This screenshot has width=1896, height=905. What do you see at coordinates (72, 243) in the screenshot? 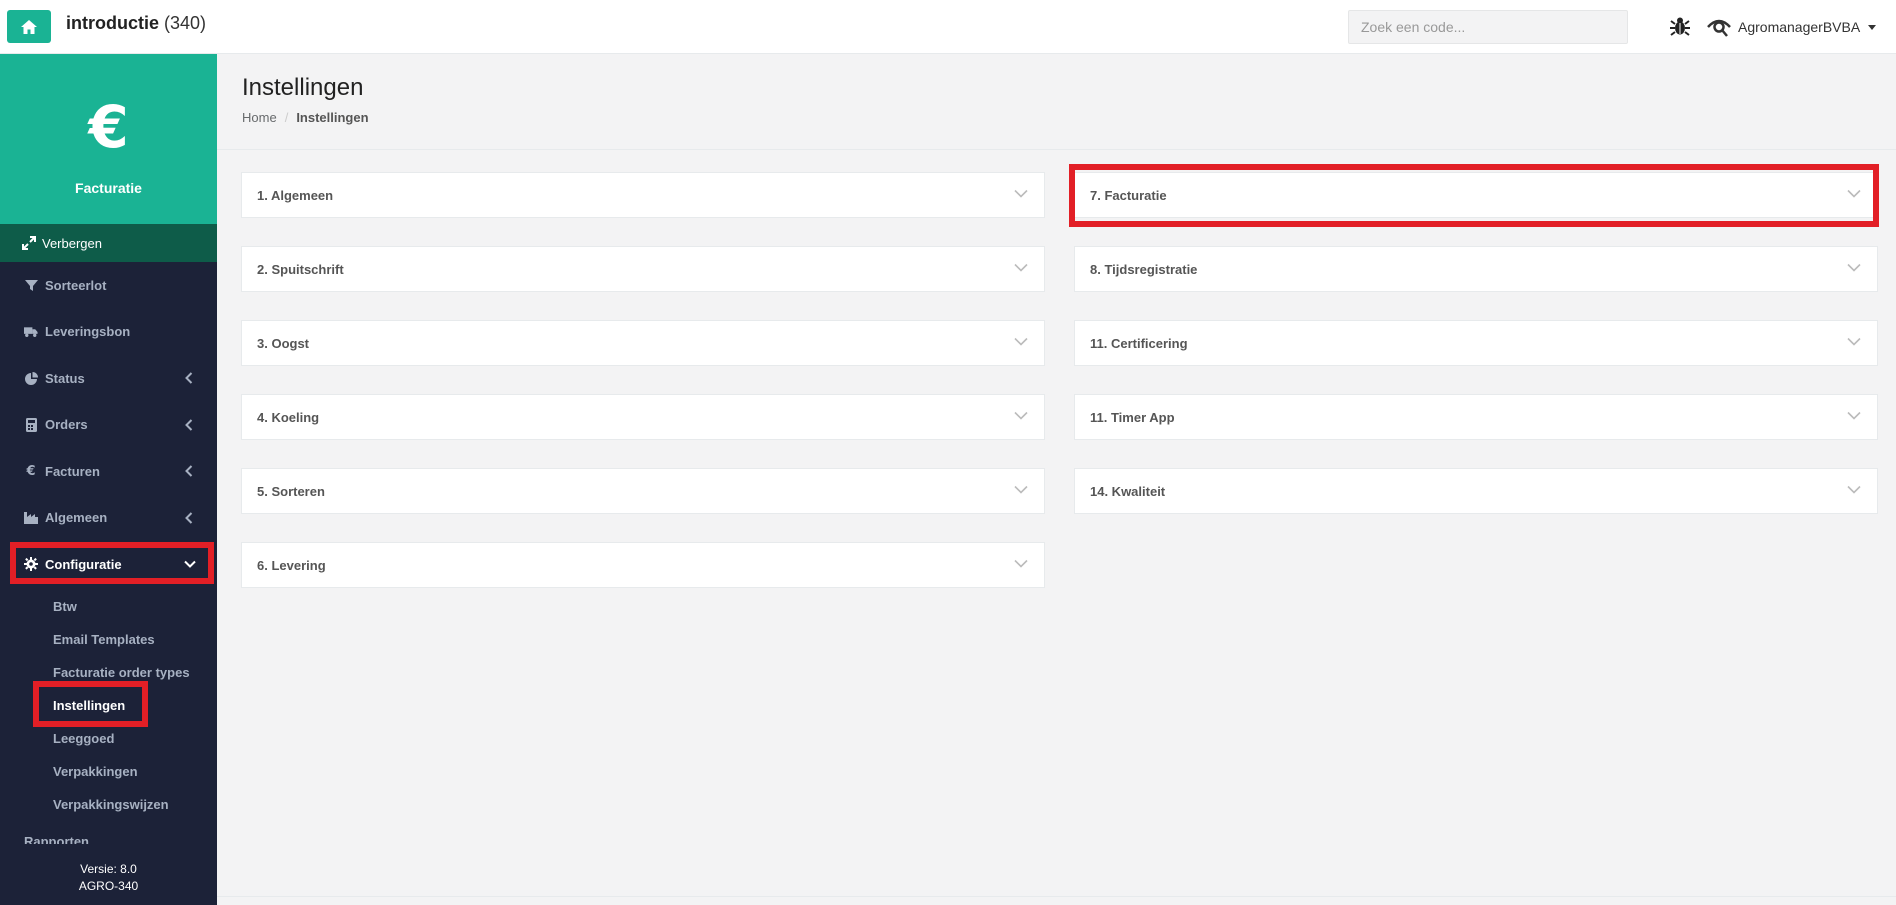
I see `hide-label: Verbergen` at bounding box center [72, 243].